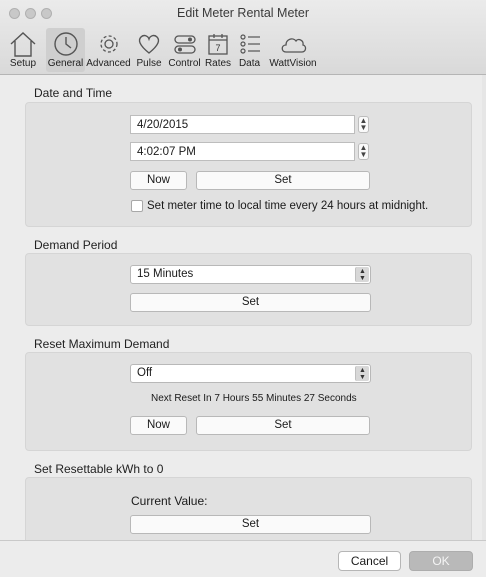  What do you see at coordinates (293, 44) in the screenshot?
I see `cloud-icon` at bounding box center [293, 44].